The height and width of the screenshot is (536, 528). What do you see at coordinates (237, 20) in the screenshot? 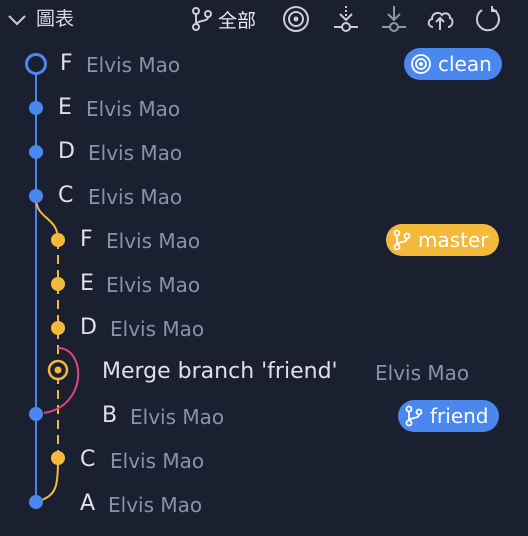
I see `branch-filter-label: 全部` at bounding box center [237, 20].